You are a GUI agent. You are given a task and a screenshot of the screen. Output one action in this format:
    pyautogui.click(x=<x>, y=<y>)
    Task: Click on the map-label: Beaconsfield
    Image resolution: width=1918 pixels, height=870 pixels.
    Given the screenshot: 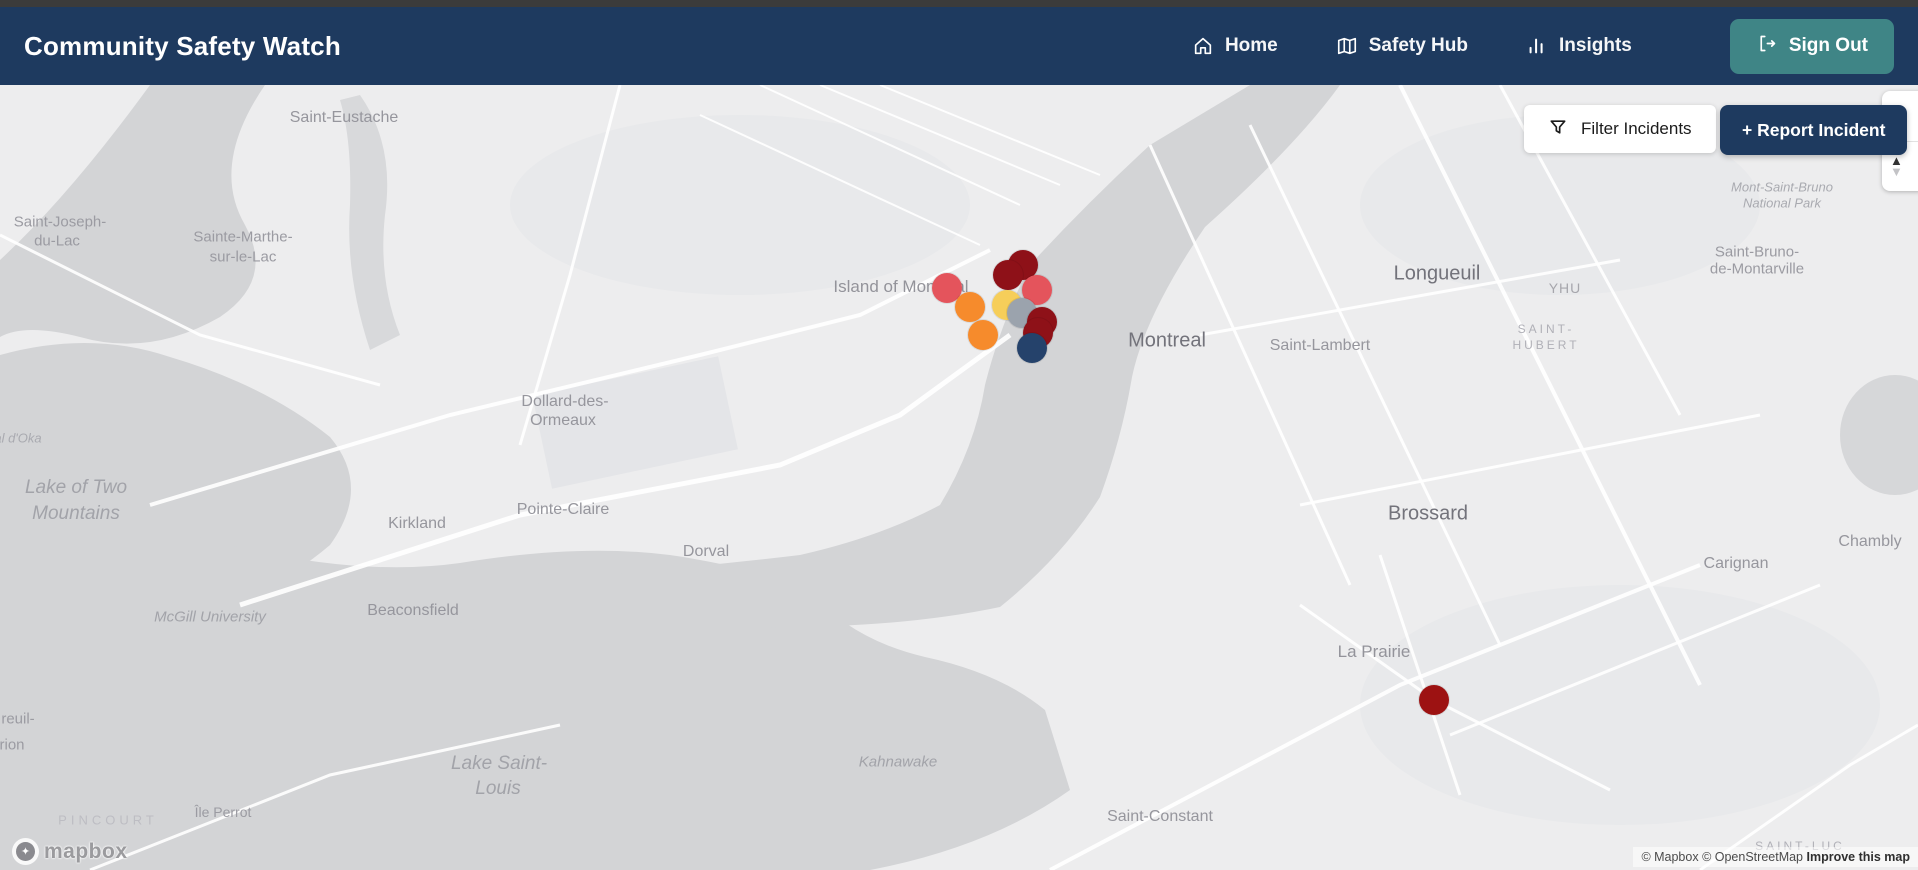 What is the action you would take?
    pyautogui.click(x=413, y=610)
    